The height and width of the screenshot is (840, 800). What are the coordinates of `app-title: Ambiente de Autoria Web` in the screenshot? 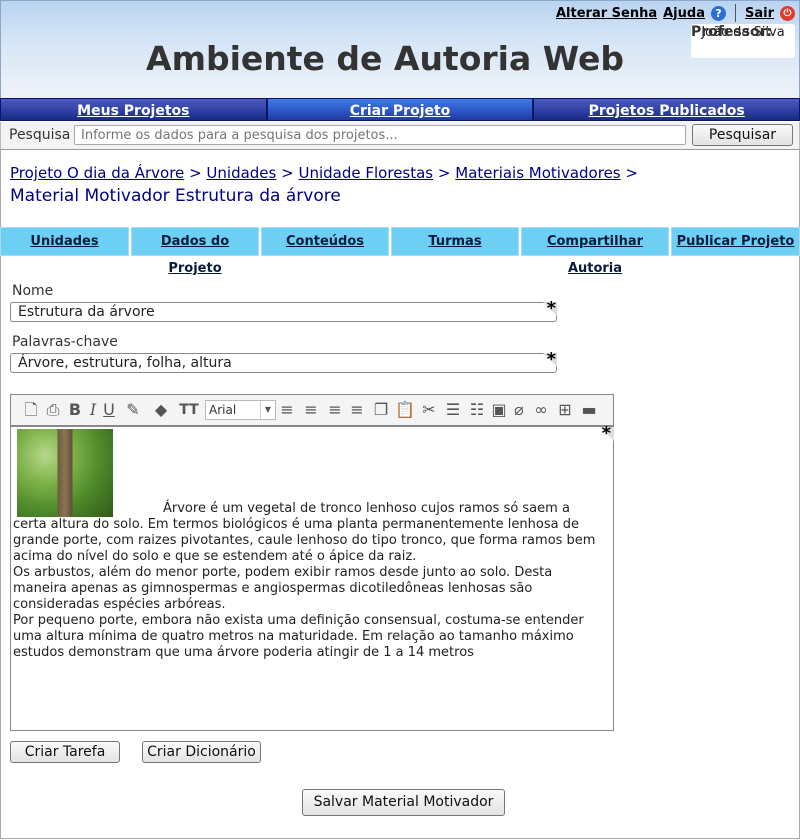 It's located at (385, 58).